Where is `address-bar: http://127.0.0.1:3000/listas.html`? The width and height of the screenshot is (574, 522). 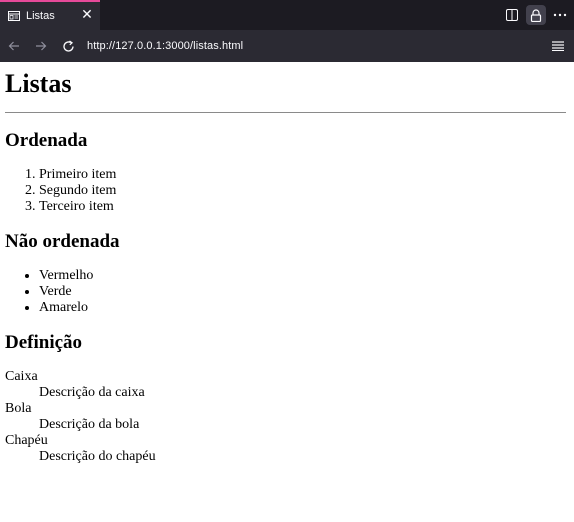
address-bar: http://127.0.0.1:3000/listas.html is located at coordinates (165, 46).